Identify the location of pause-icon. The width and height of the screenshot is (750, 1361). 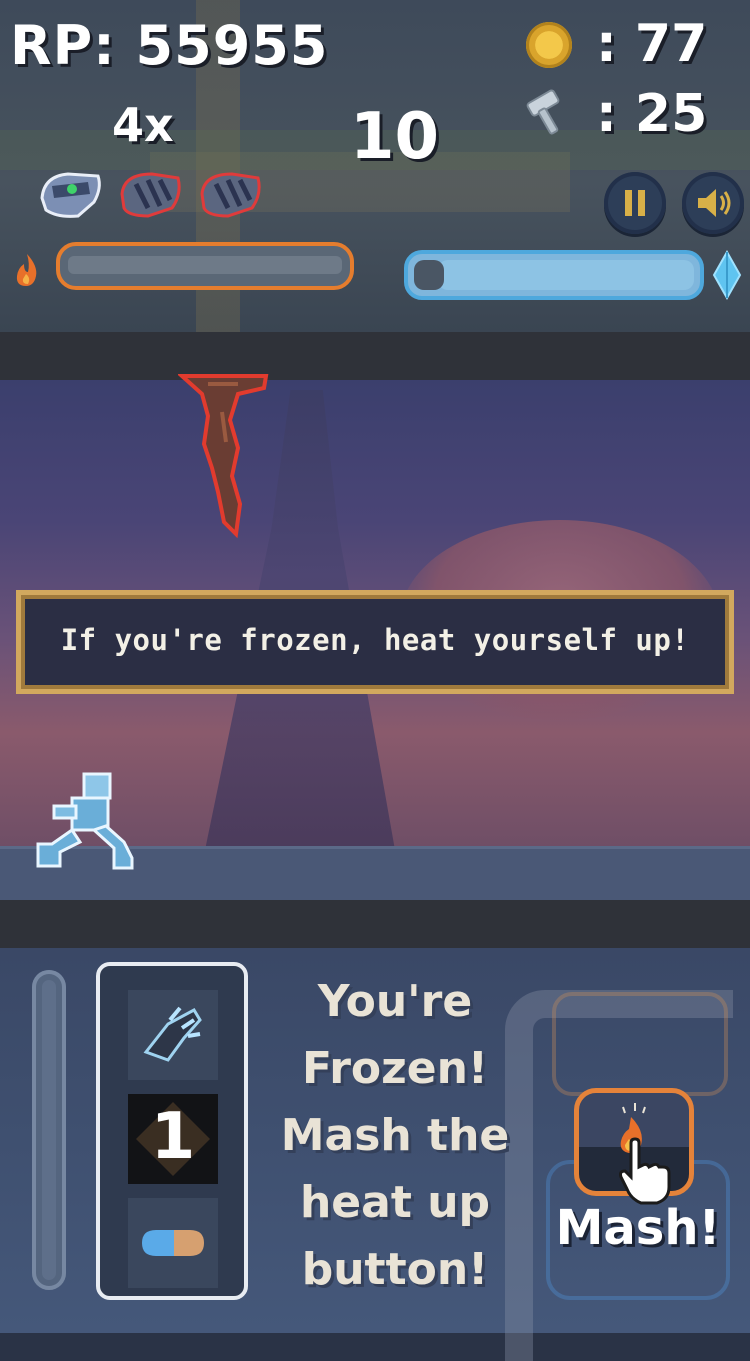
(635, 203).